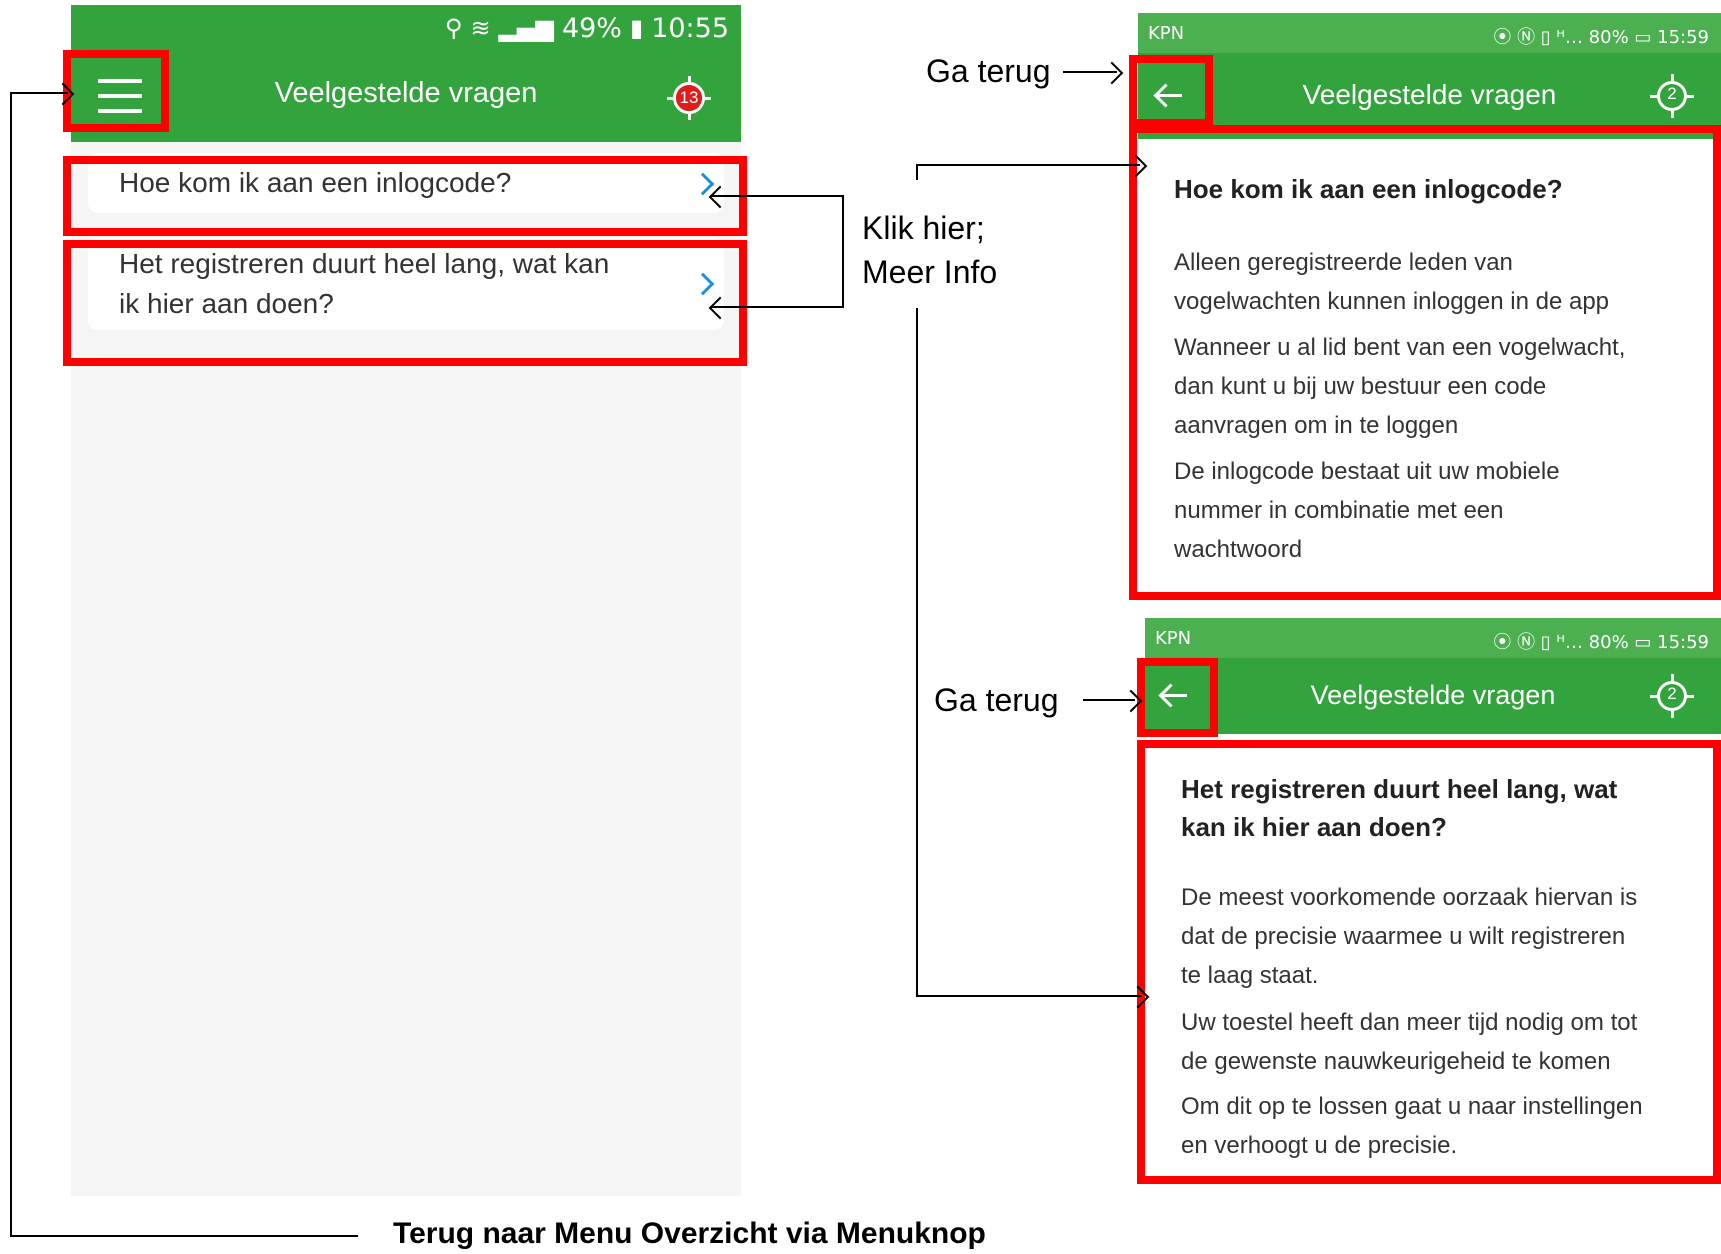  What do you see at coordinates (1368, 189) in the screenshot?
I see `faq-detail-title: Hoe kom ik aan een inlogcode?` at bounding box center [1368, 189].